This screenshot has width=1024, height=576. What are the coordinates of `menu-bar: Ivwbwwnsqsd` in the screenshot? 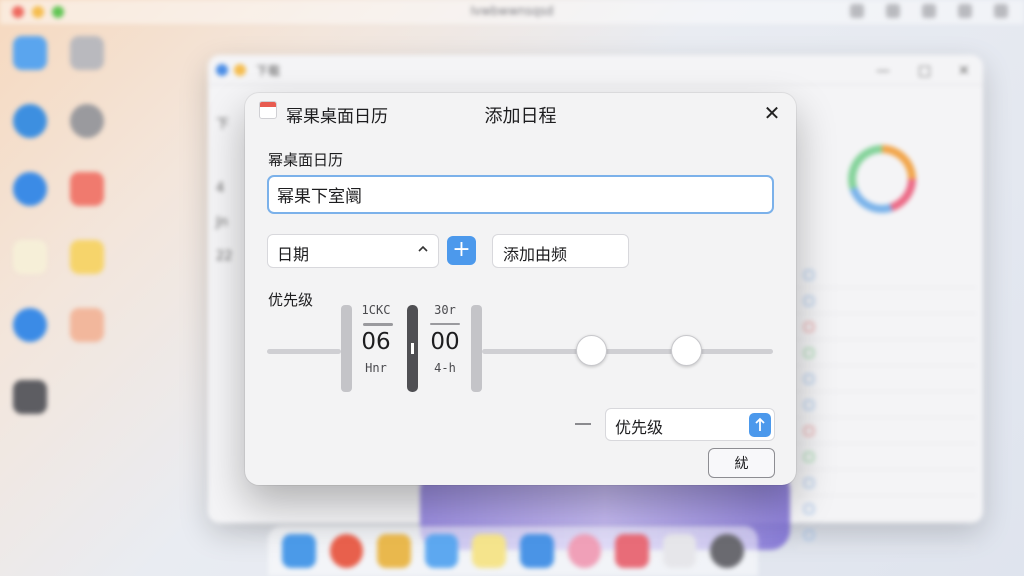 It's located at (512, 12).